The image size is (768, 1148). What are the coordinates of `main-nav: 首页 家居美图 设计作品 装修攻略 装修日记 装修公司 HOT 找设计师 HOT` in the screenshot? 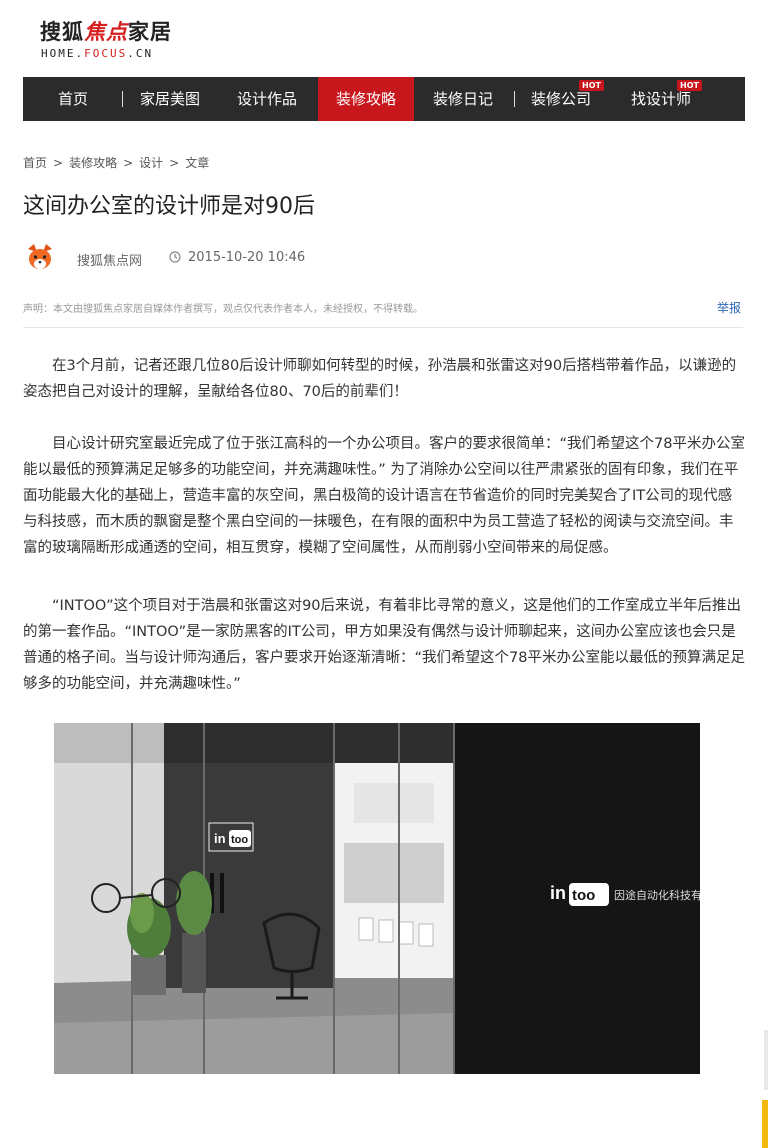 It's located at (384, 99).